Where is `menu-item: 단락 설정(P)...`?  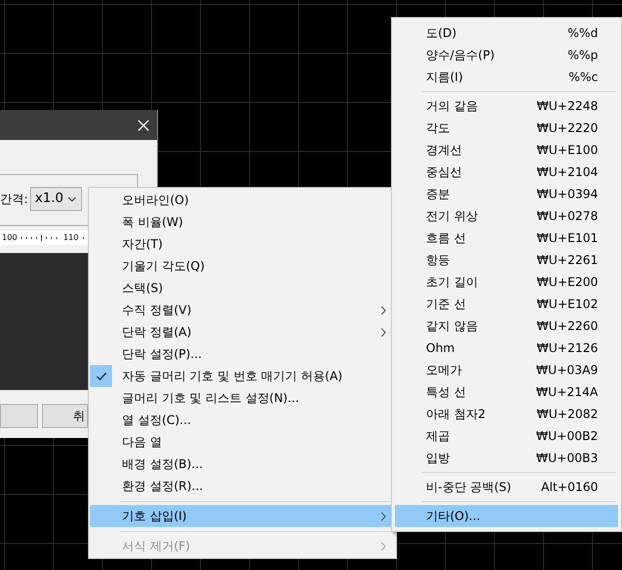
menu-item: 단락 설정(P)... is located at coordinates (242, 354).